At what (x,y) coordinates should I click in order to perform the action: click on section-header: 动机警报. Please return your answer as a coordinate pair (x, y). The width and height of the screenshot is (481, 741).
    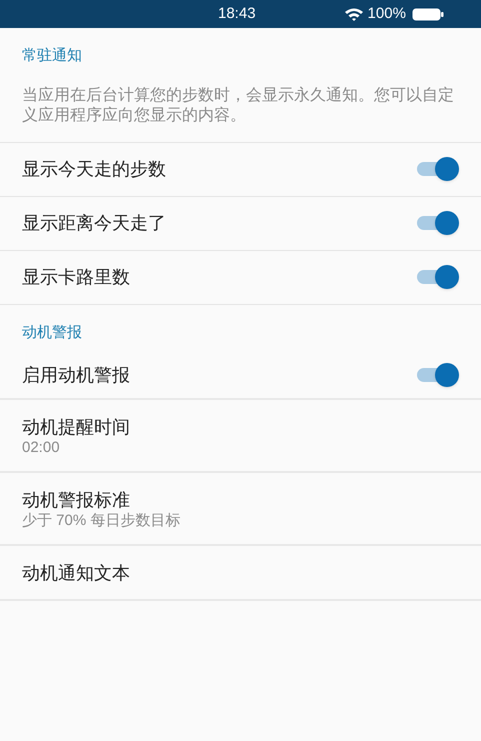
    Looking at the image, I should click on (52, 332).